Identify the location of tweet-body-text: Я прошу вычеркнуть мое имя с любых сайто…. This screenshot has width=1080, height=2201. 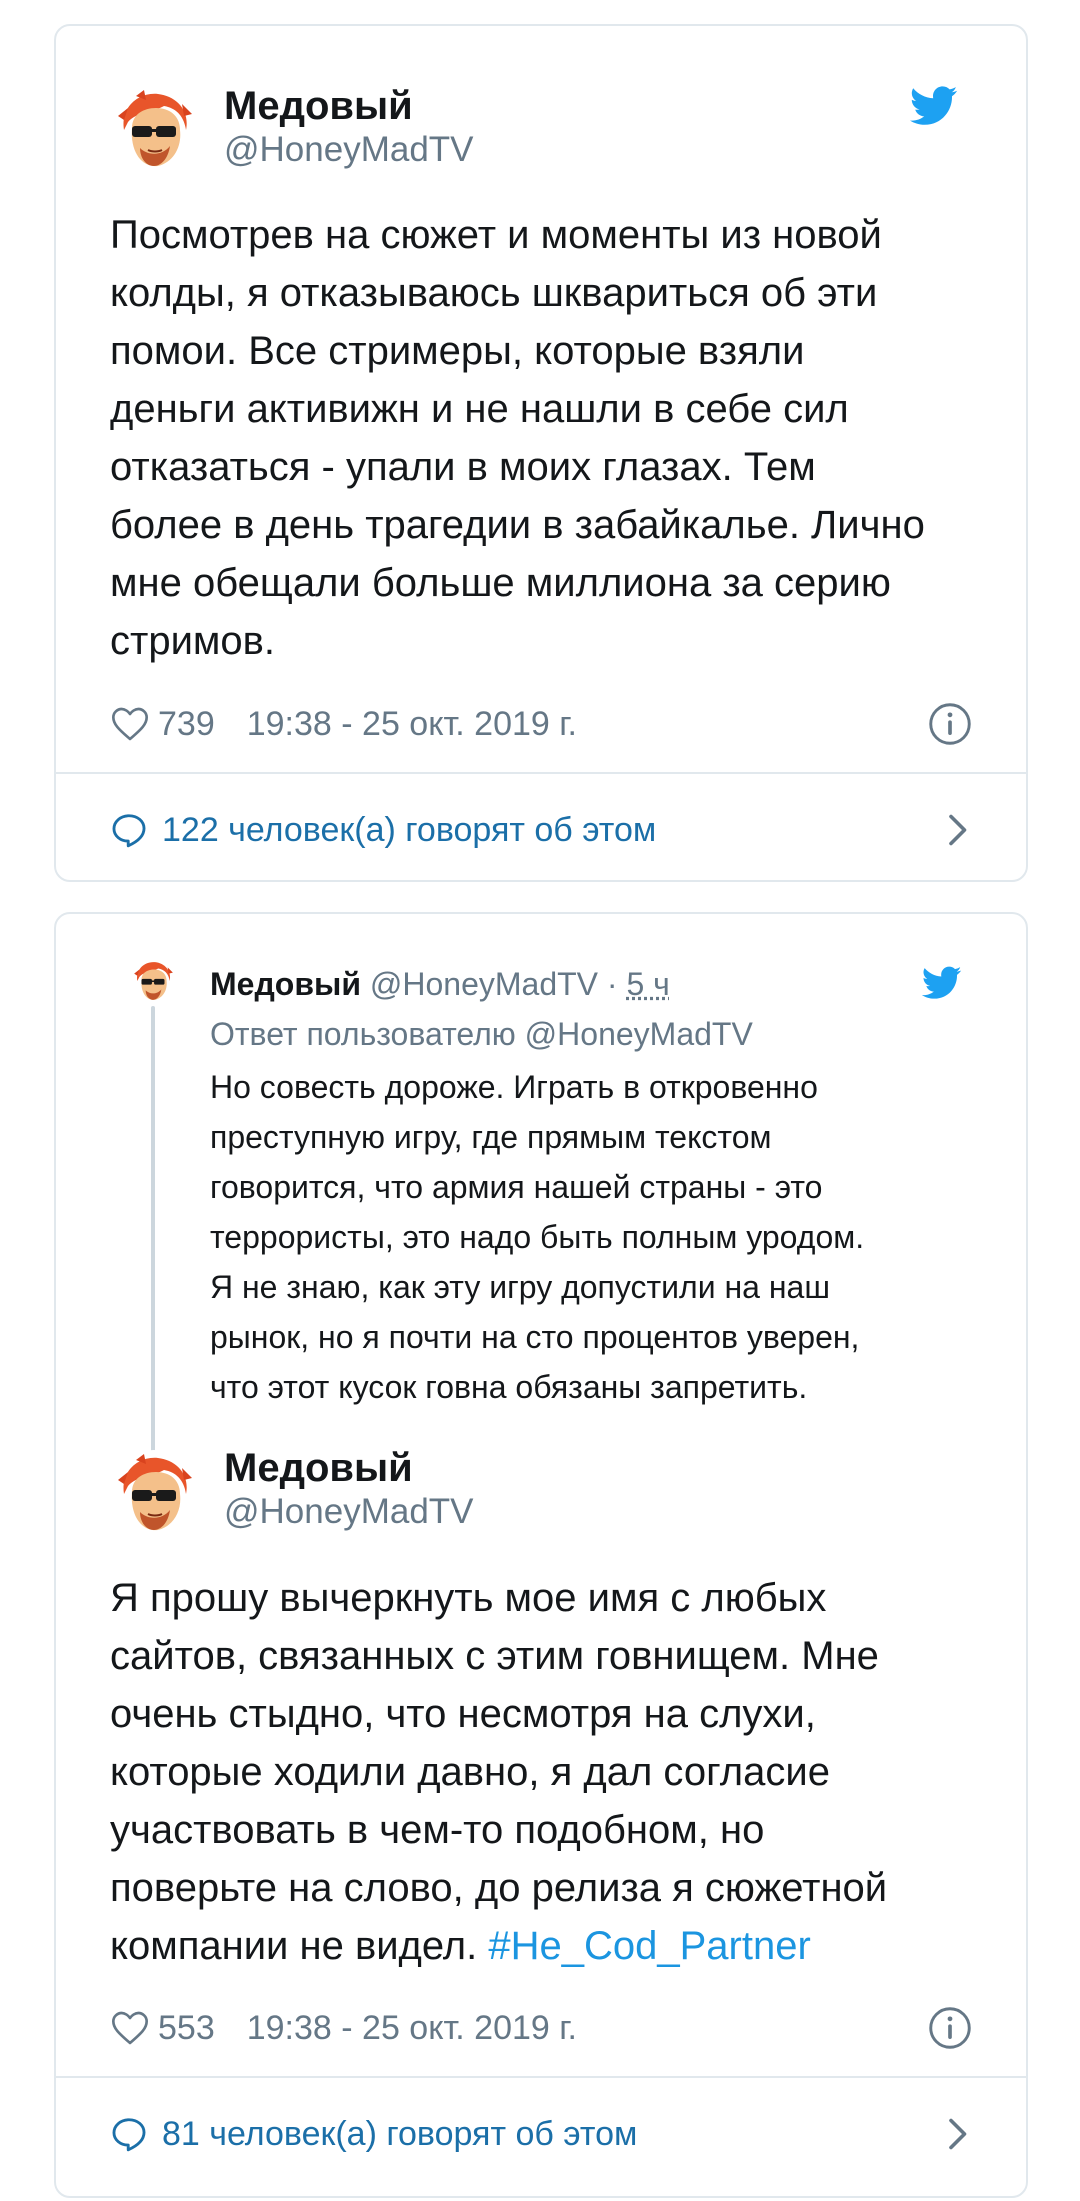
(499, 1772).